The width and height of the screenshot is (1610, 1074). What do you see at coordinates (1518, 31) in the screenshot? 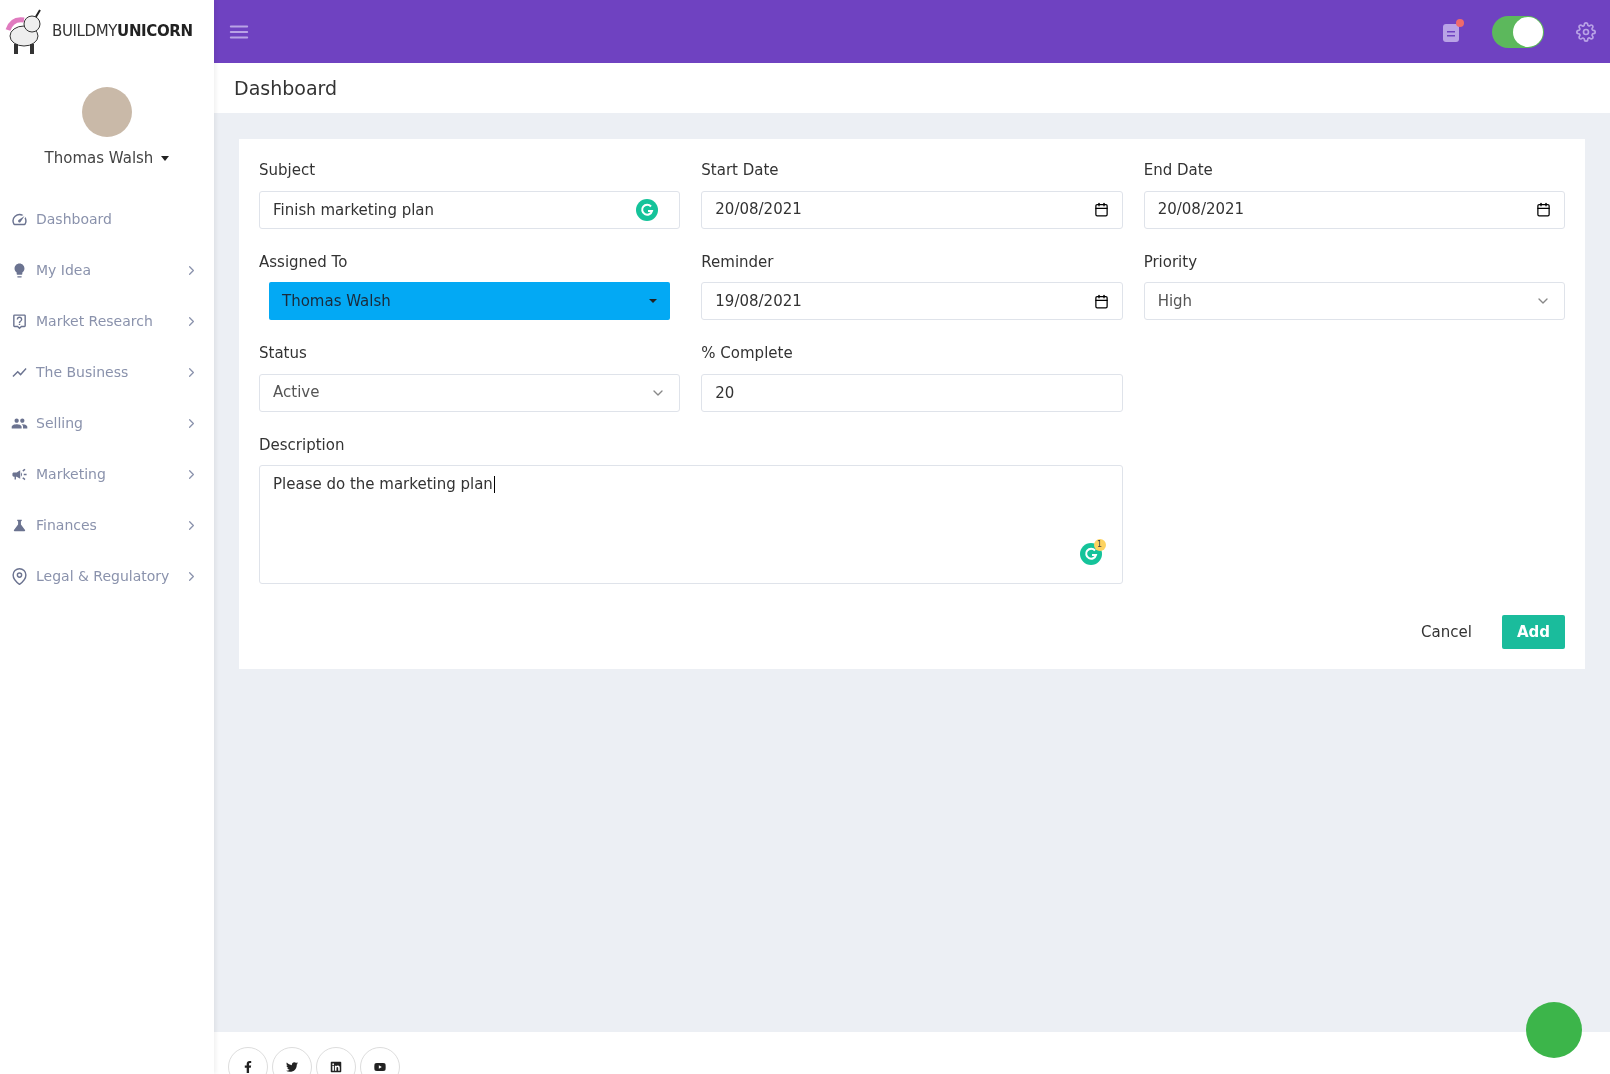
I see `toggle-switch` at bounding box center [1518, 31].